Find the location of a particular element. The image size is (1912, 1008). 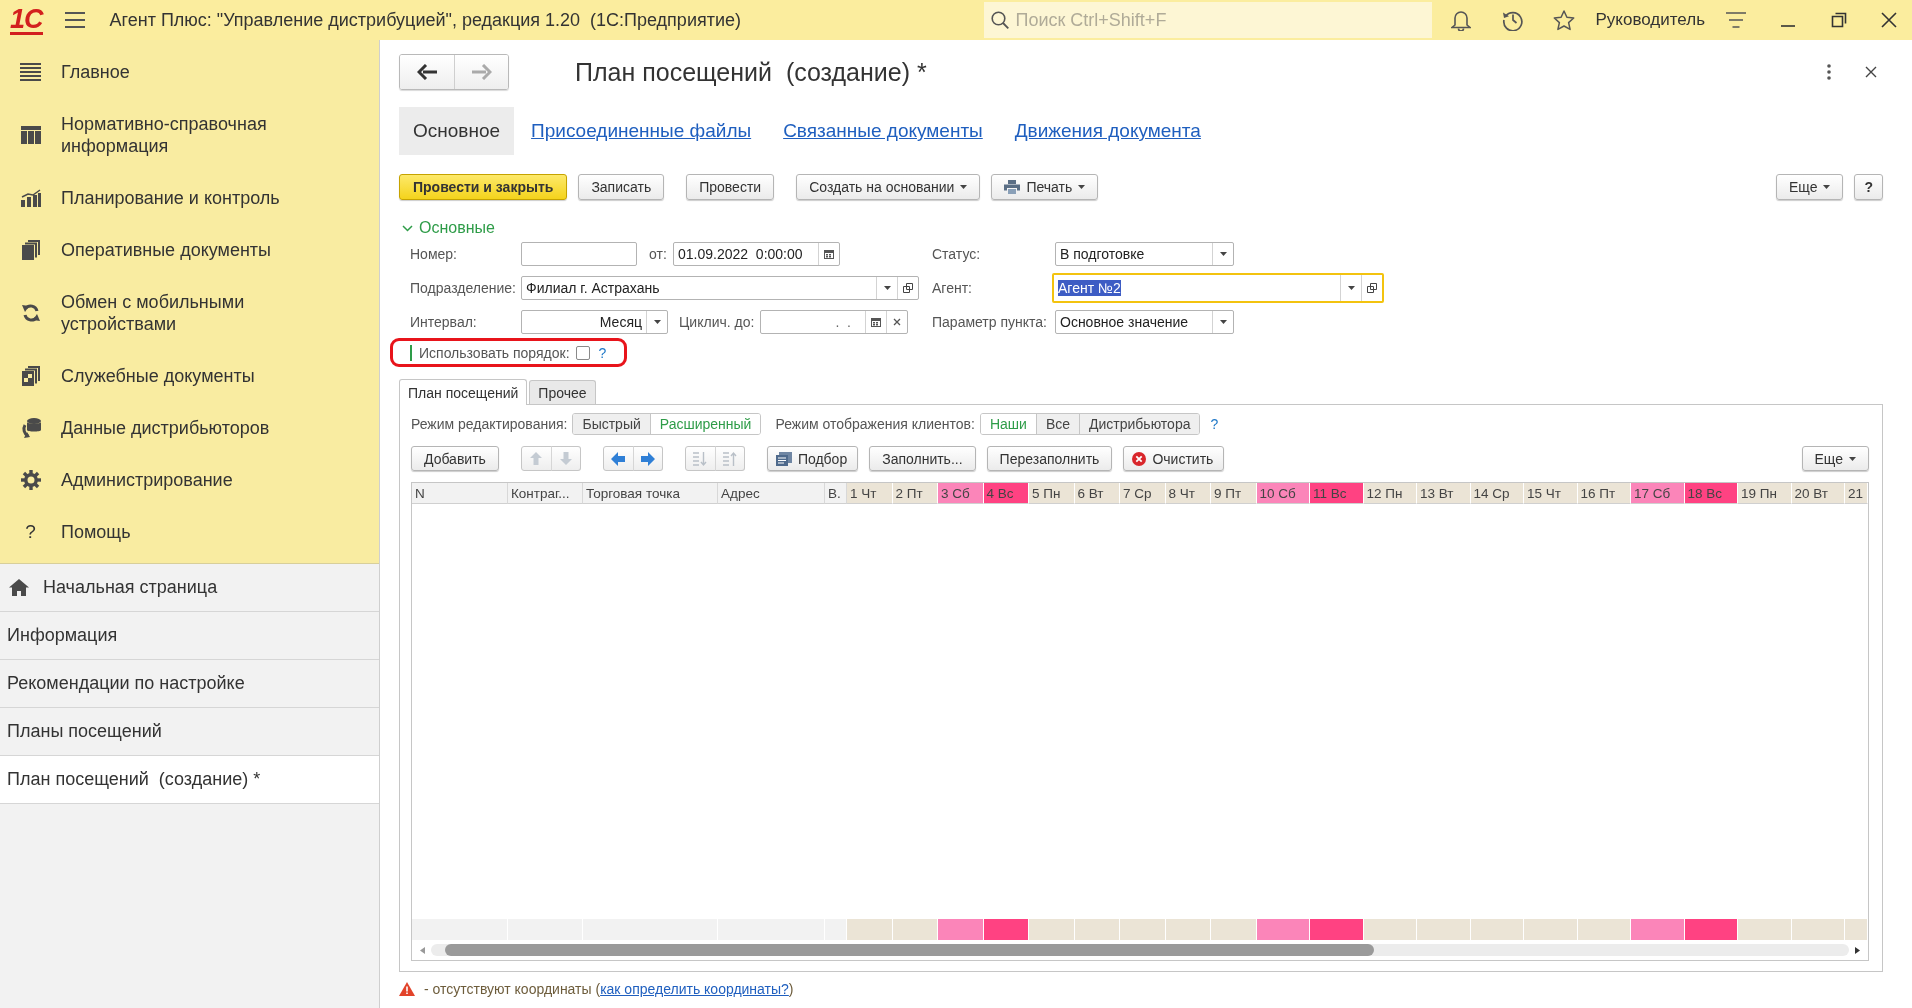

column-header: 21 is located at coordinates (1856, 493).